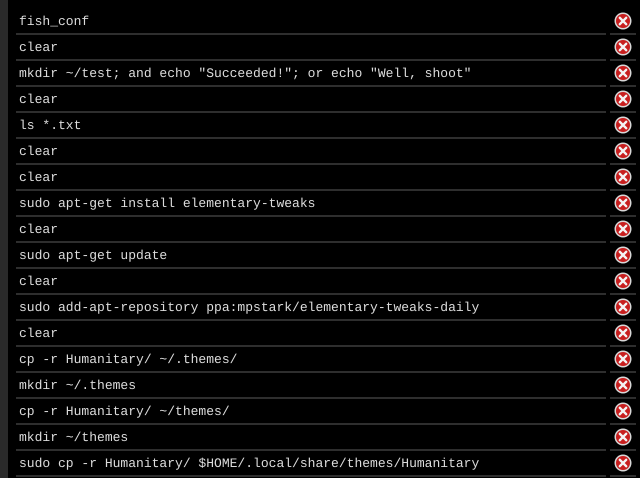 This screenshot has width=640, height=478. What do you see at coordinates (54, 21) in the screenshot?
I see `command-text: fish_conf` at bounding box center [54, 21].